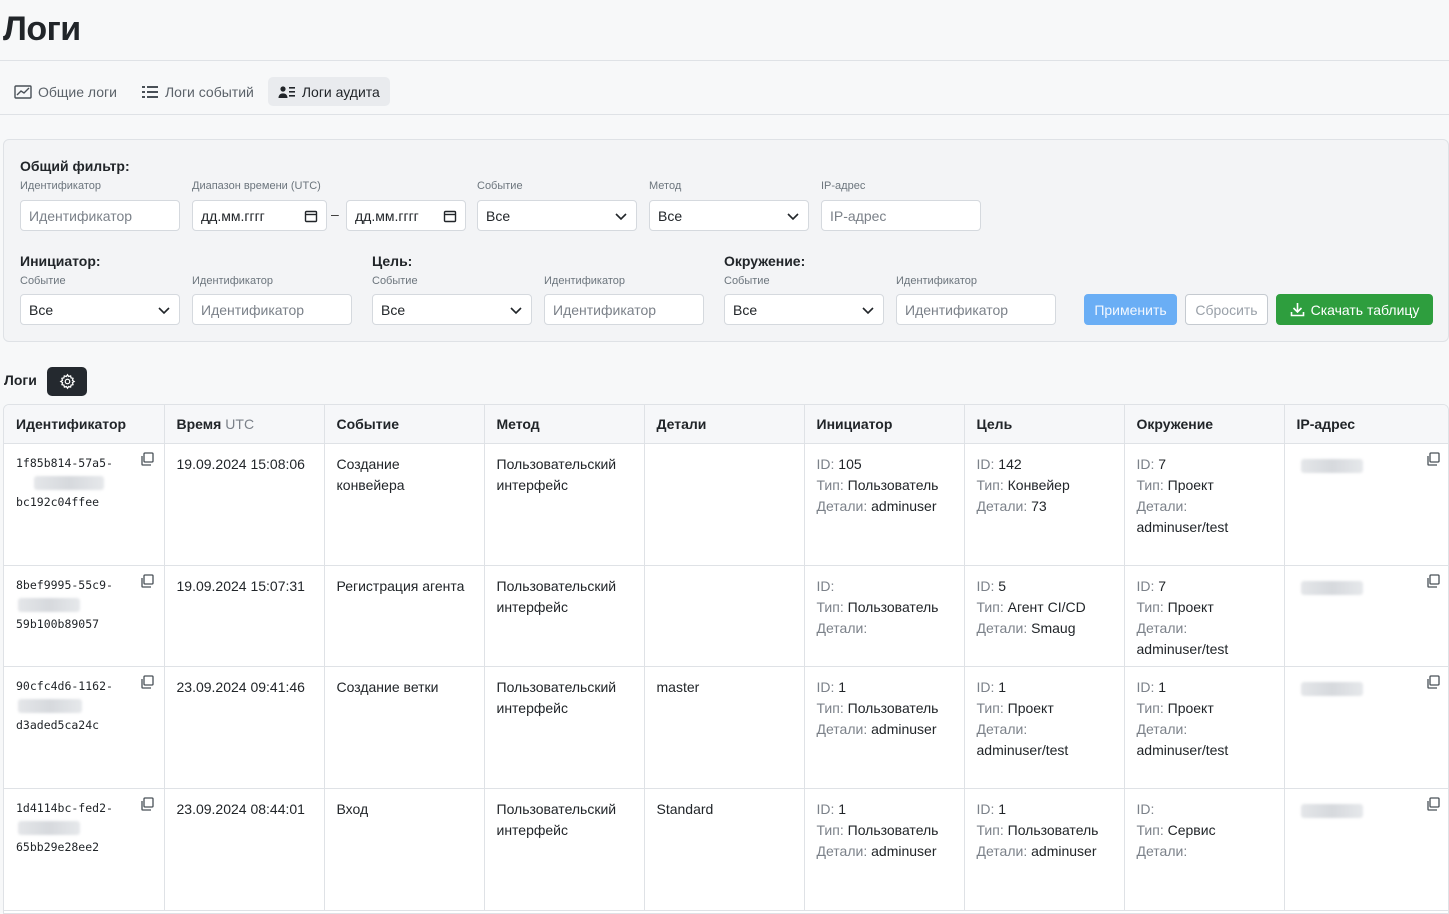  Describe the element at coordinates (1044, 809) in the screenshot. I see `target-id: ID: 1` at that location.